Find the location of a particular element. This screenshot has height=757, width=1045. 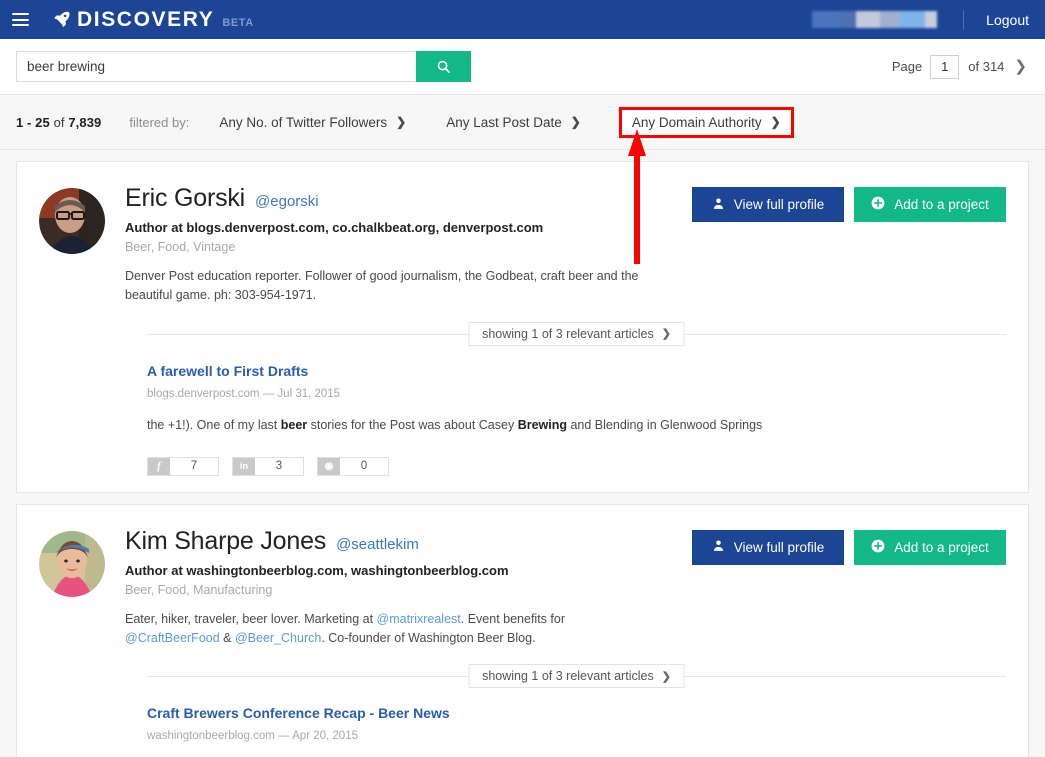

share-linkedin: in 3 is located at coordinates (268, 466).